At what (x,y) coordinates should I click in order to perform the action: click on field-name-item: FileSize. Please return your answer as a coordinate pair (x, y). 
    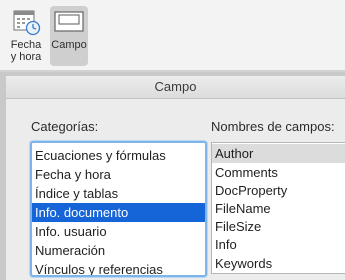
    Looking at the image, I should click on (278, 226).